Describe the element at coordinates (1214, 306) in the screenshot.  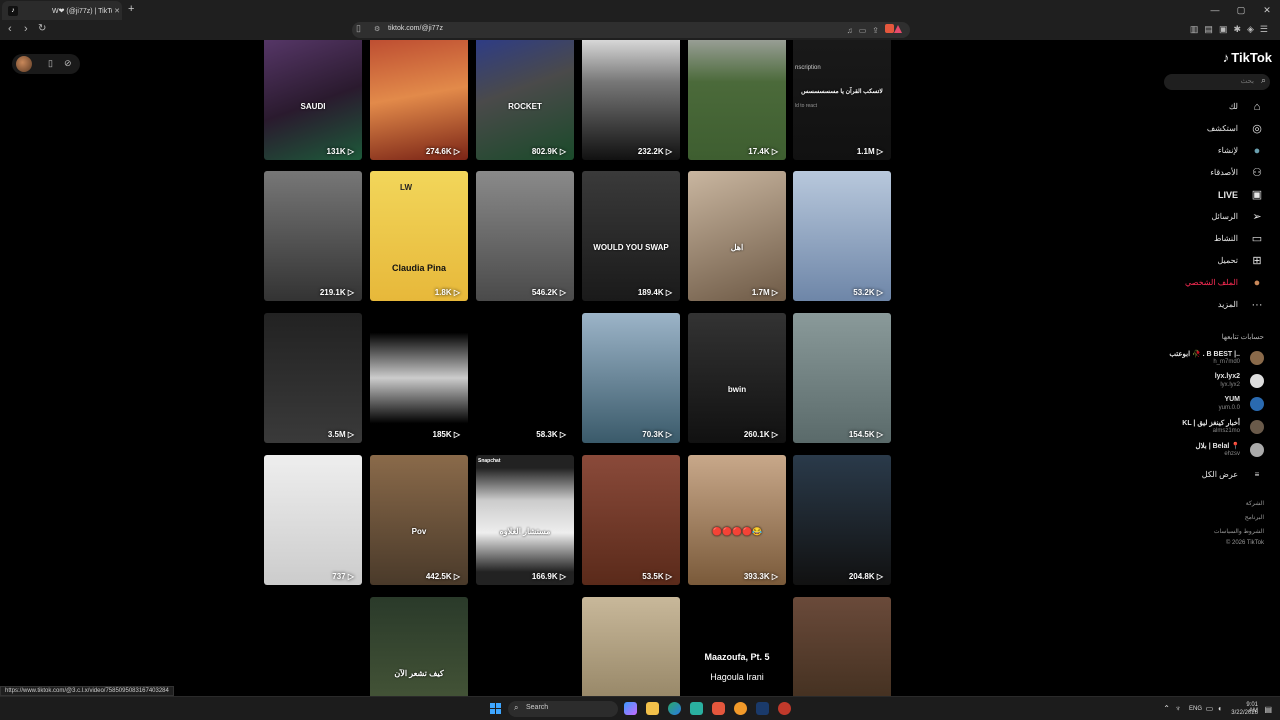
I see `sidebar-item-9: المزيد ···` at that location.